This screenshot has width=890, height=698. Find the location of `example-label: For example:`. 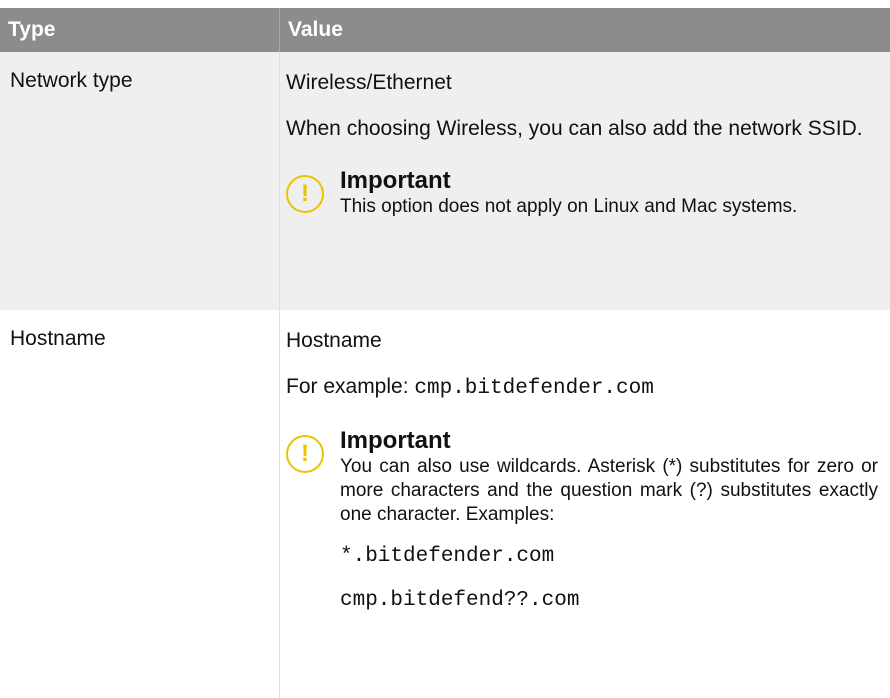

example-label: For example: is located at coordinates (347, 386).